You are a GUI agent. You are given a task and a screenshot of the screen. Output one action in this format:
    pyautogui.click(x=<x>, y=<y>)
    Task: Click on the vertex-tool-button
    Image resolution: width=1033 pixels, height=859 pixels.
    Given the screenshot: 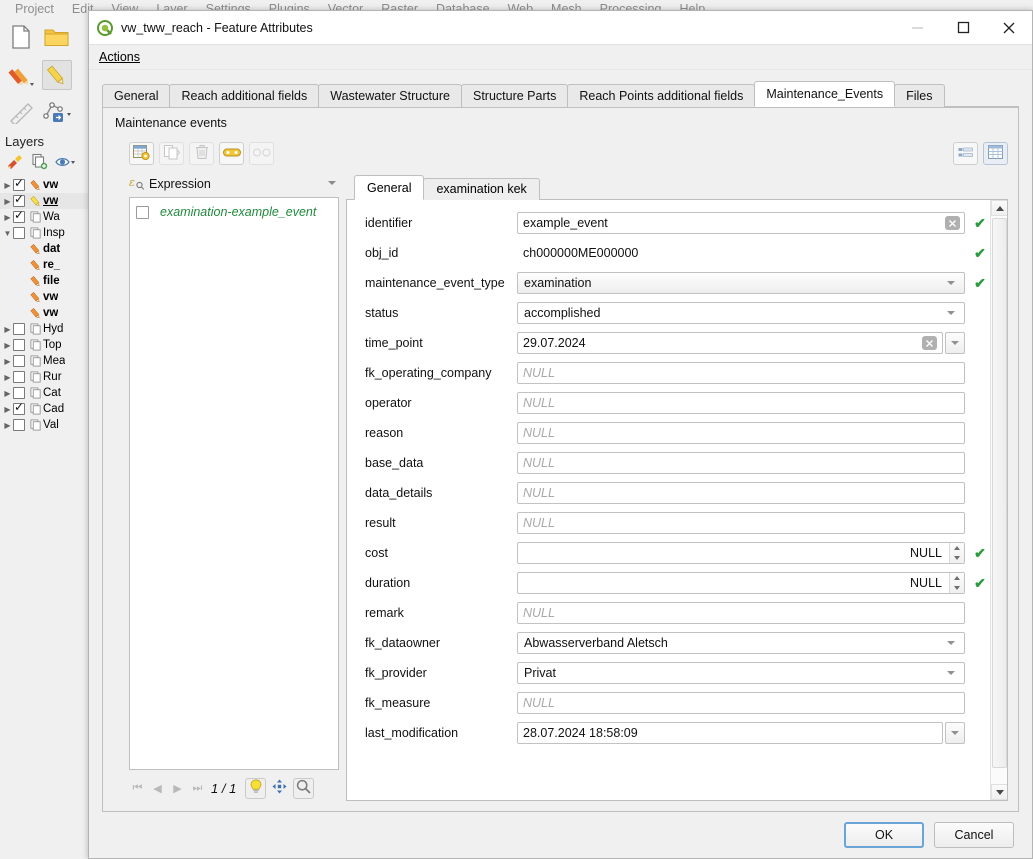 What is the action you would take?
    pyautogui.click(x=57, y=113)
    